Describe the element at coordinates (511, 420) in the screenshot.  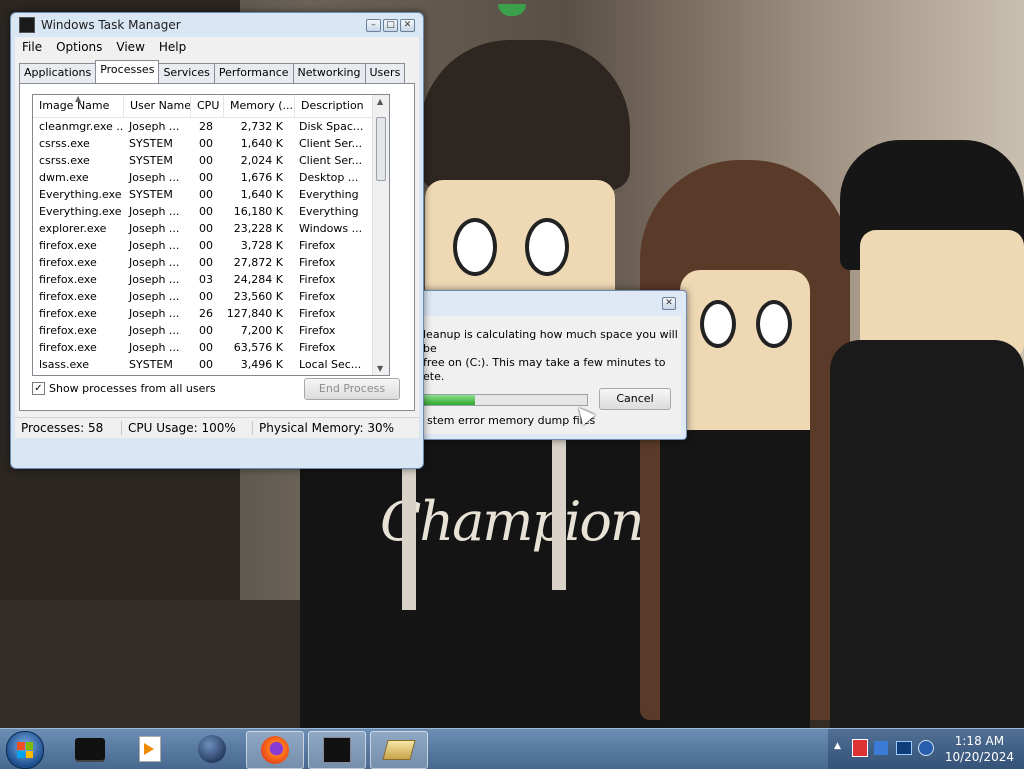
I see `cleanup-current-item: stem error memory dump files` at that location.